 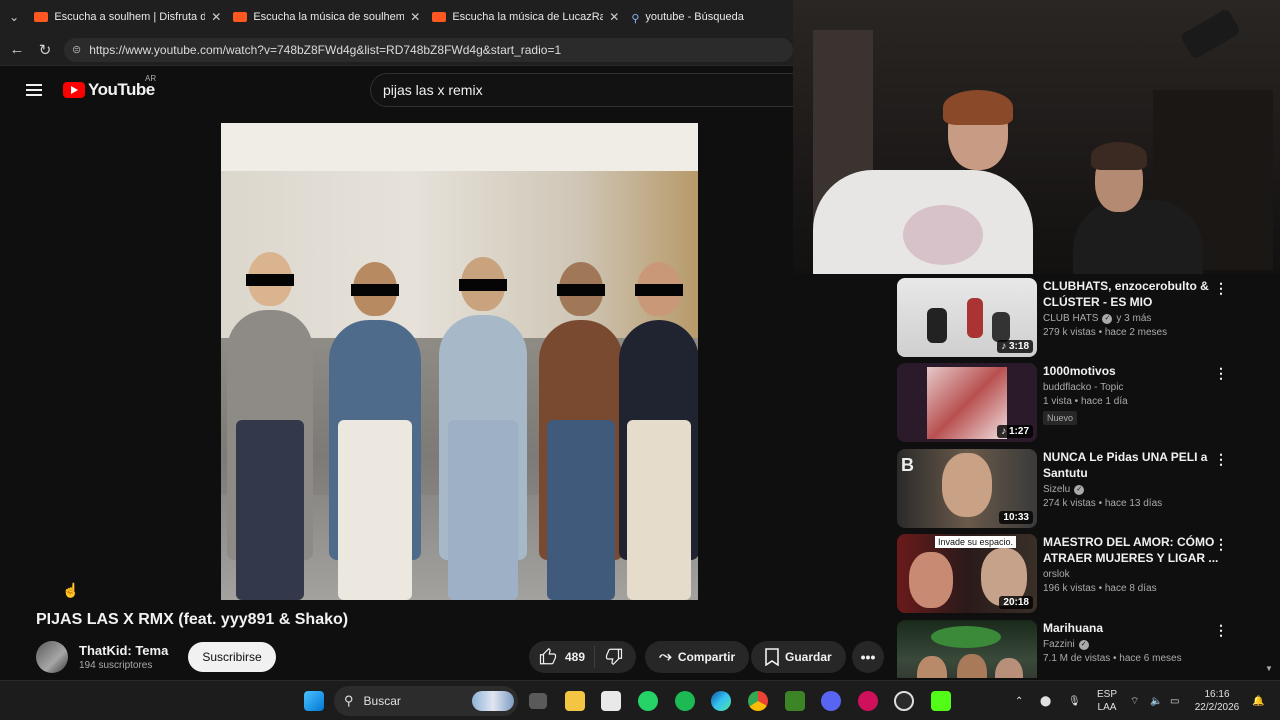 I want to click on subscribe-button: Suscribirse, so click(x=232, y=657).